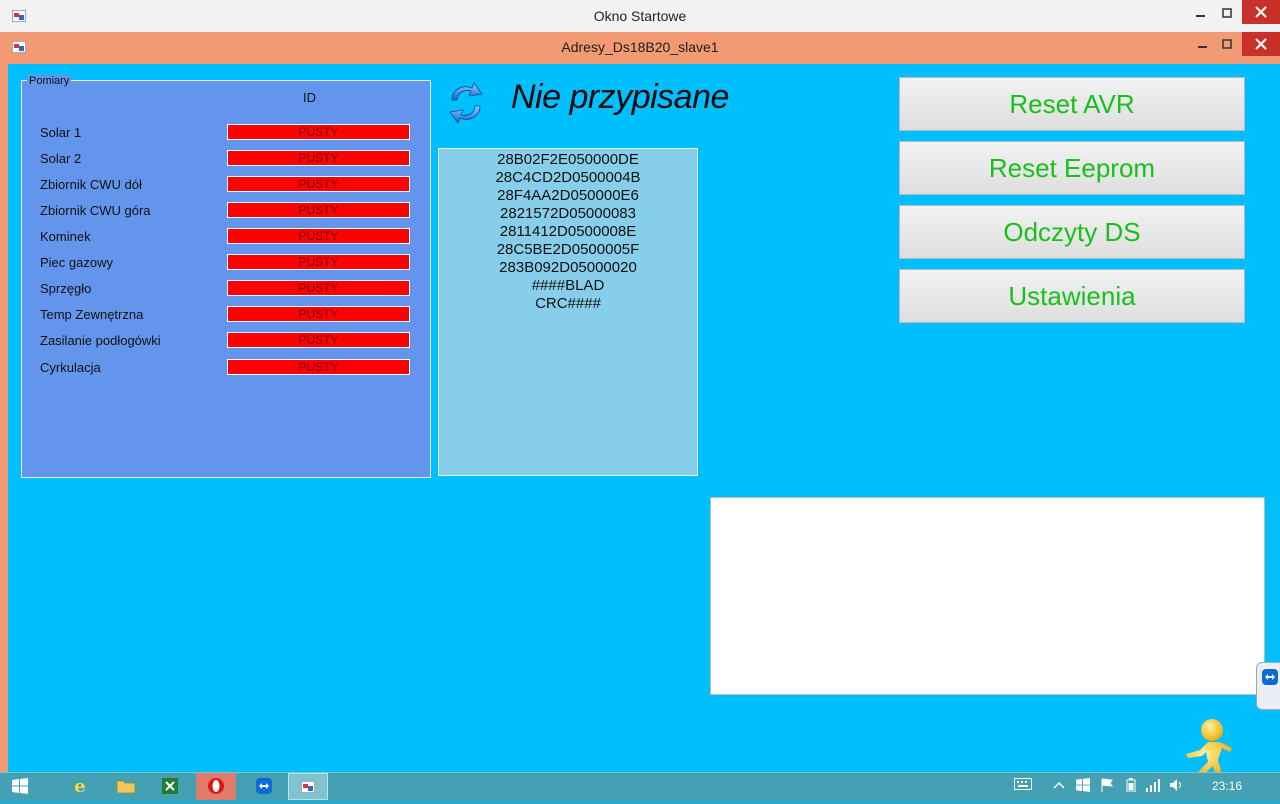 Image resolution: width=1280 pixels, height=804 pixels. I want to click on log-textbox, so click(987, 596).